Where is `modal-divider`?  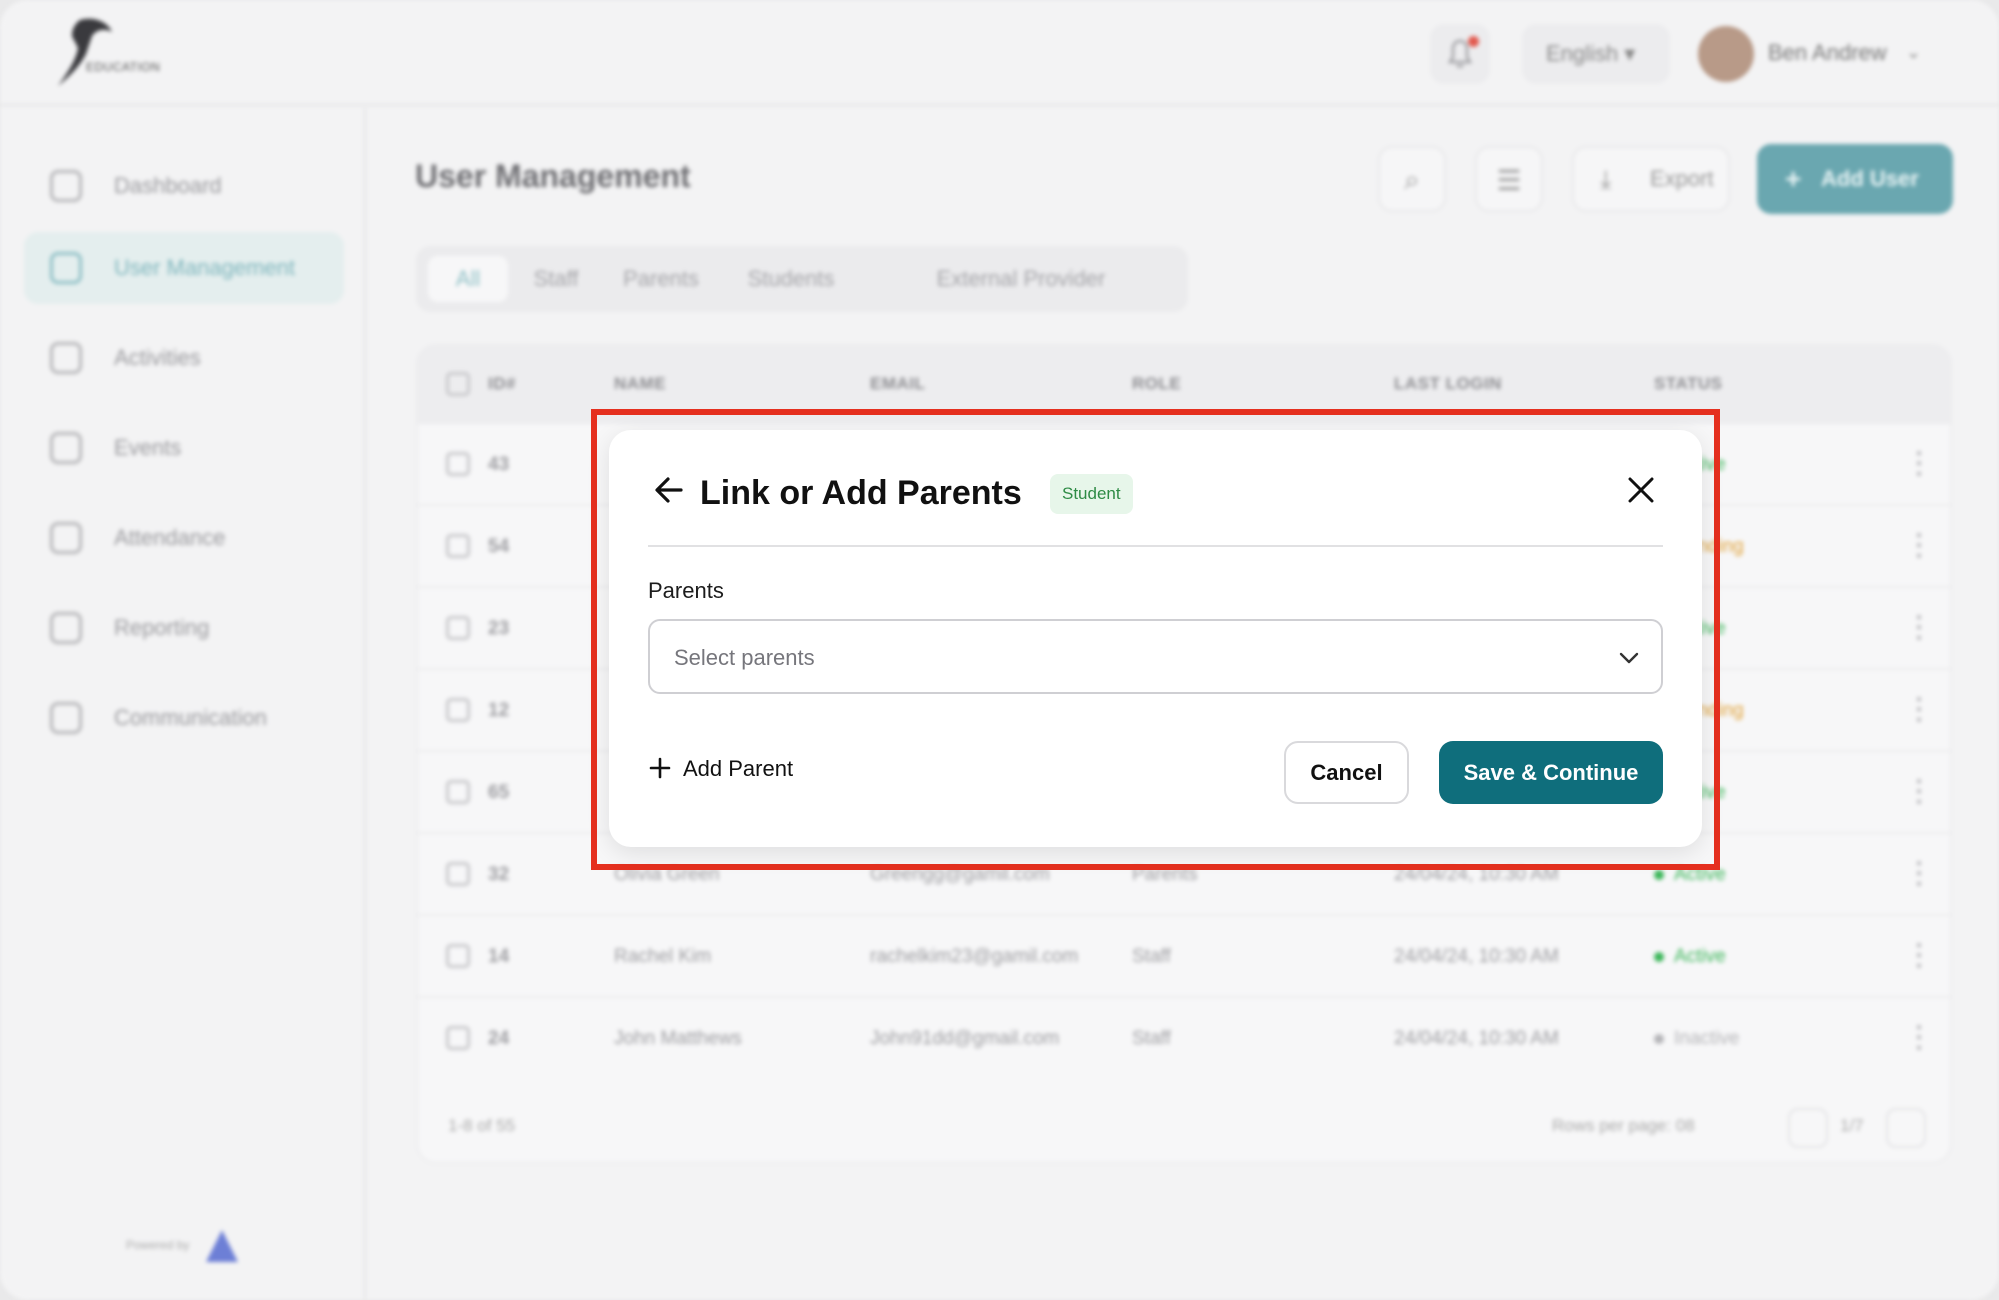
modal-divider is located at coordinates (1155, 546).